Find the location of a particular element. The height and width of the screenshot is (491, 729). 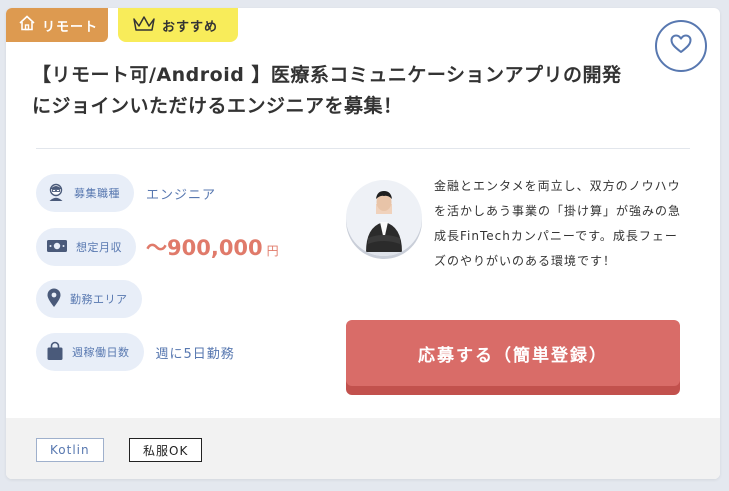

heart-icon is located at coordinates (681, 46).